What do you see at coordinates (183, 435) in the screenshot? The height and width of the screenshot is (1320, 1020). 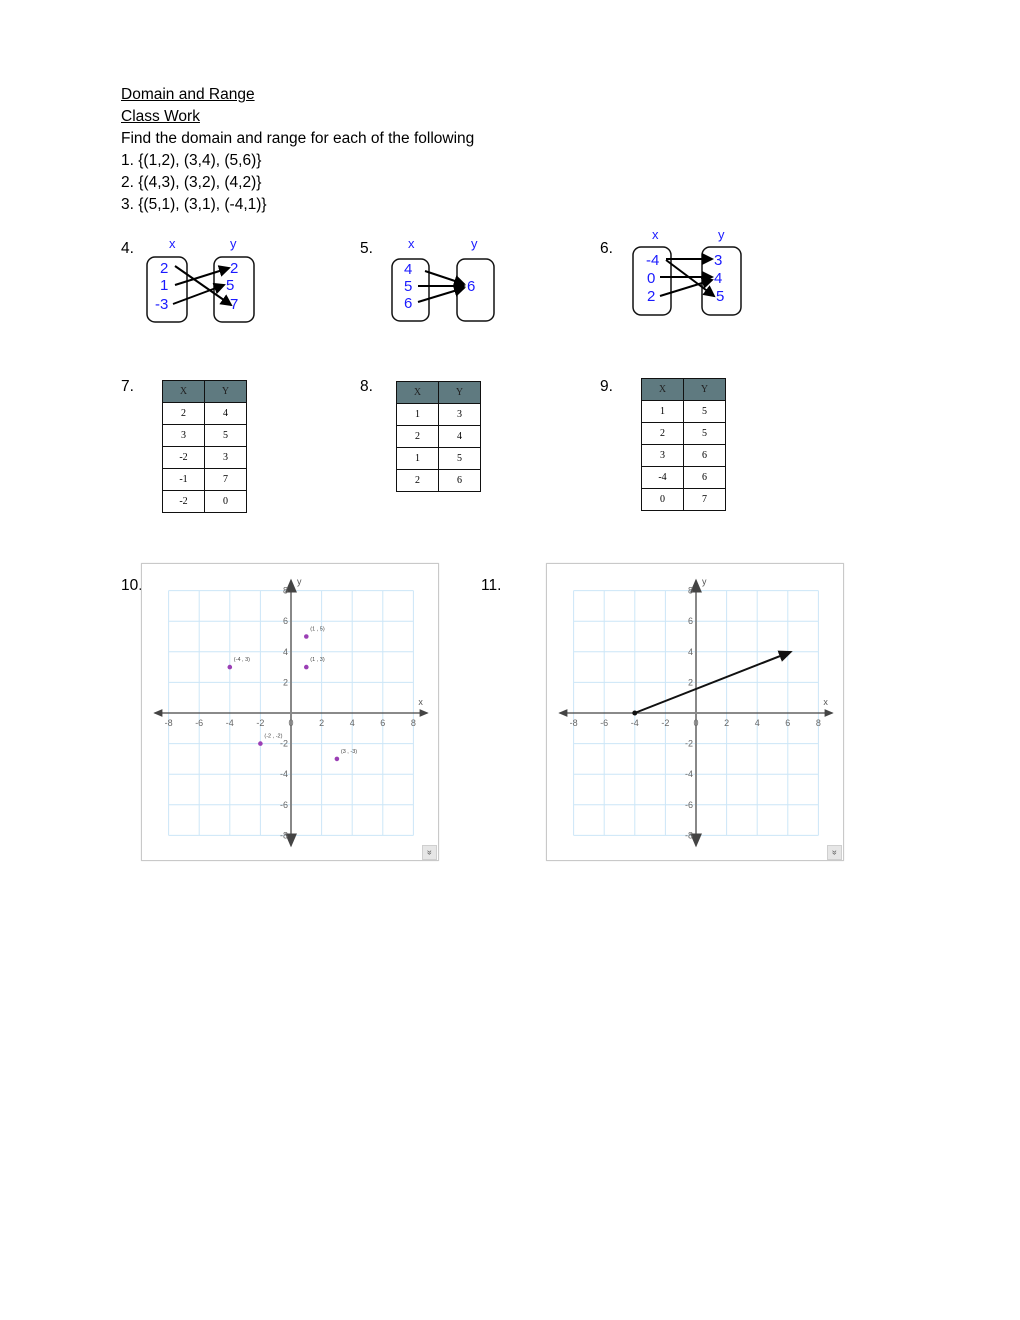 I see `cell-x: 3` at bounding box center [183, 435].